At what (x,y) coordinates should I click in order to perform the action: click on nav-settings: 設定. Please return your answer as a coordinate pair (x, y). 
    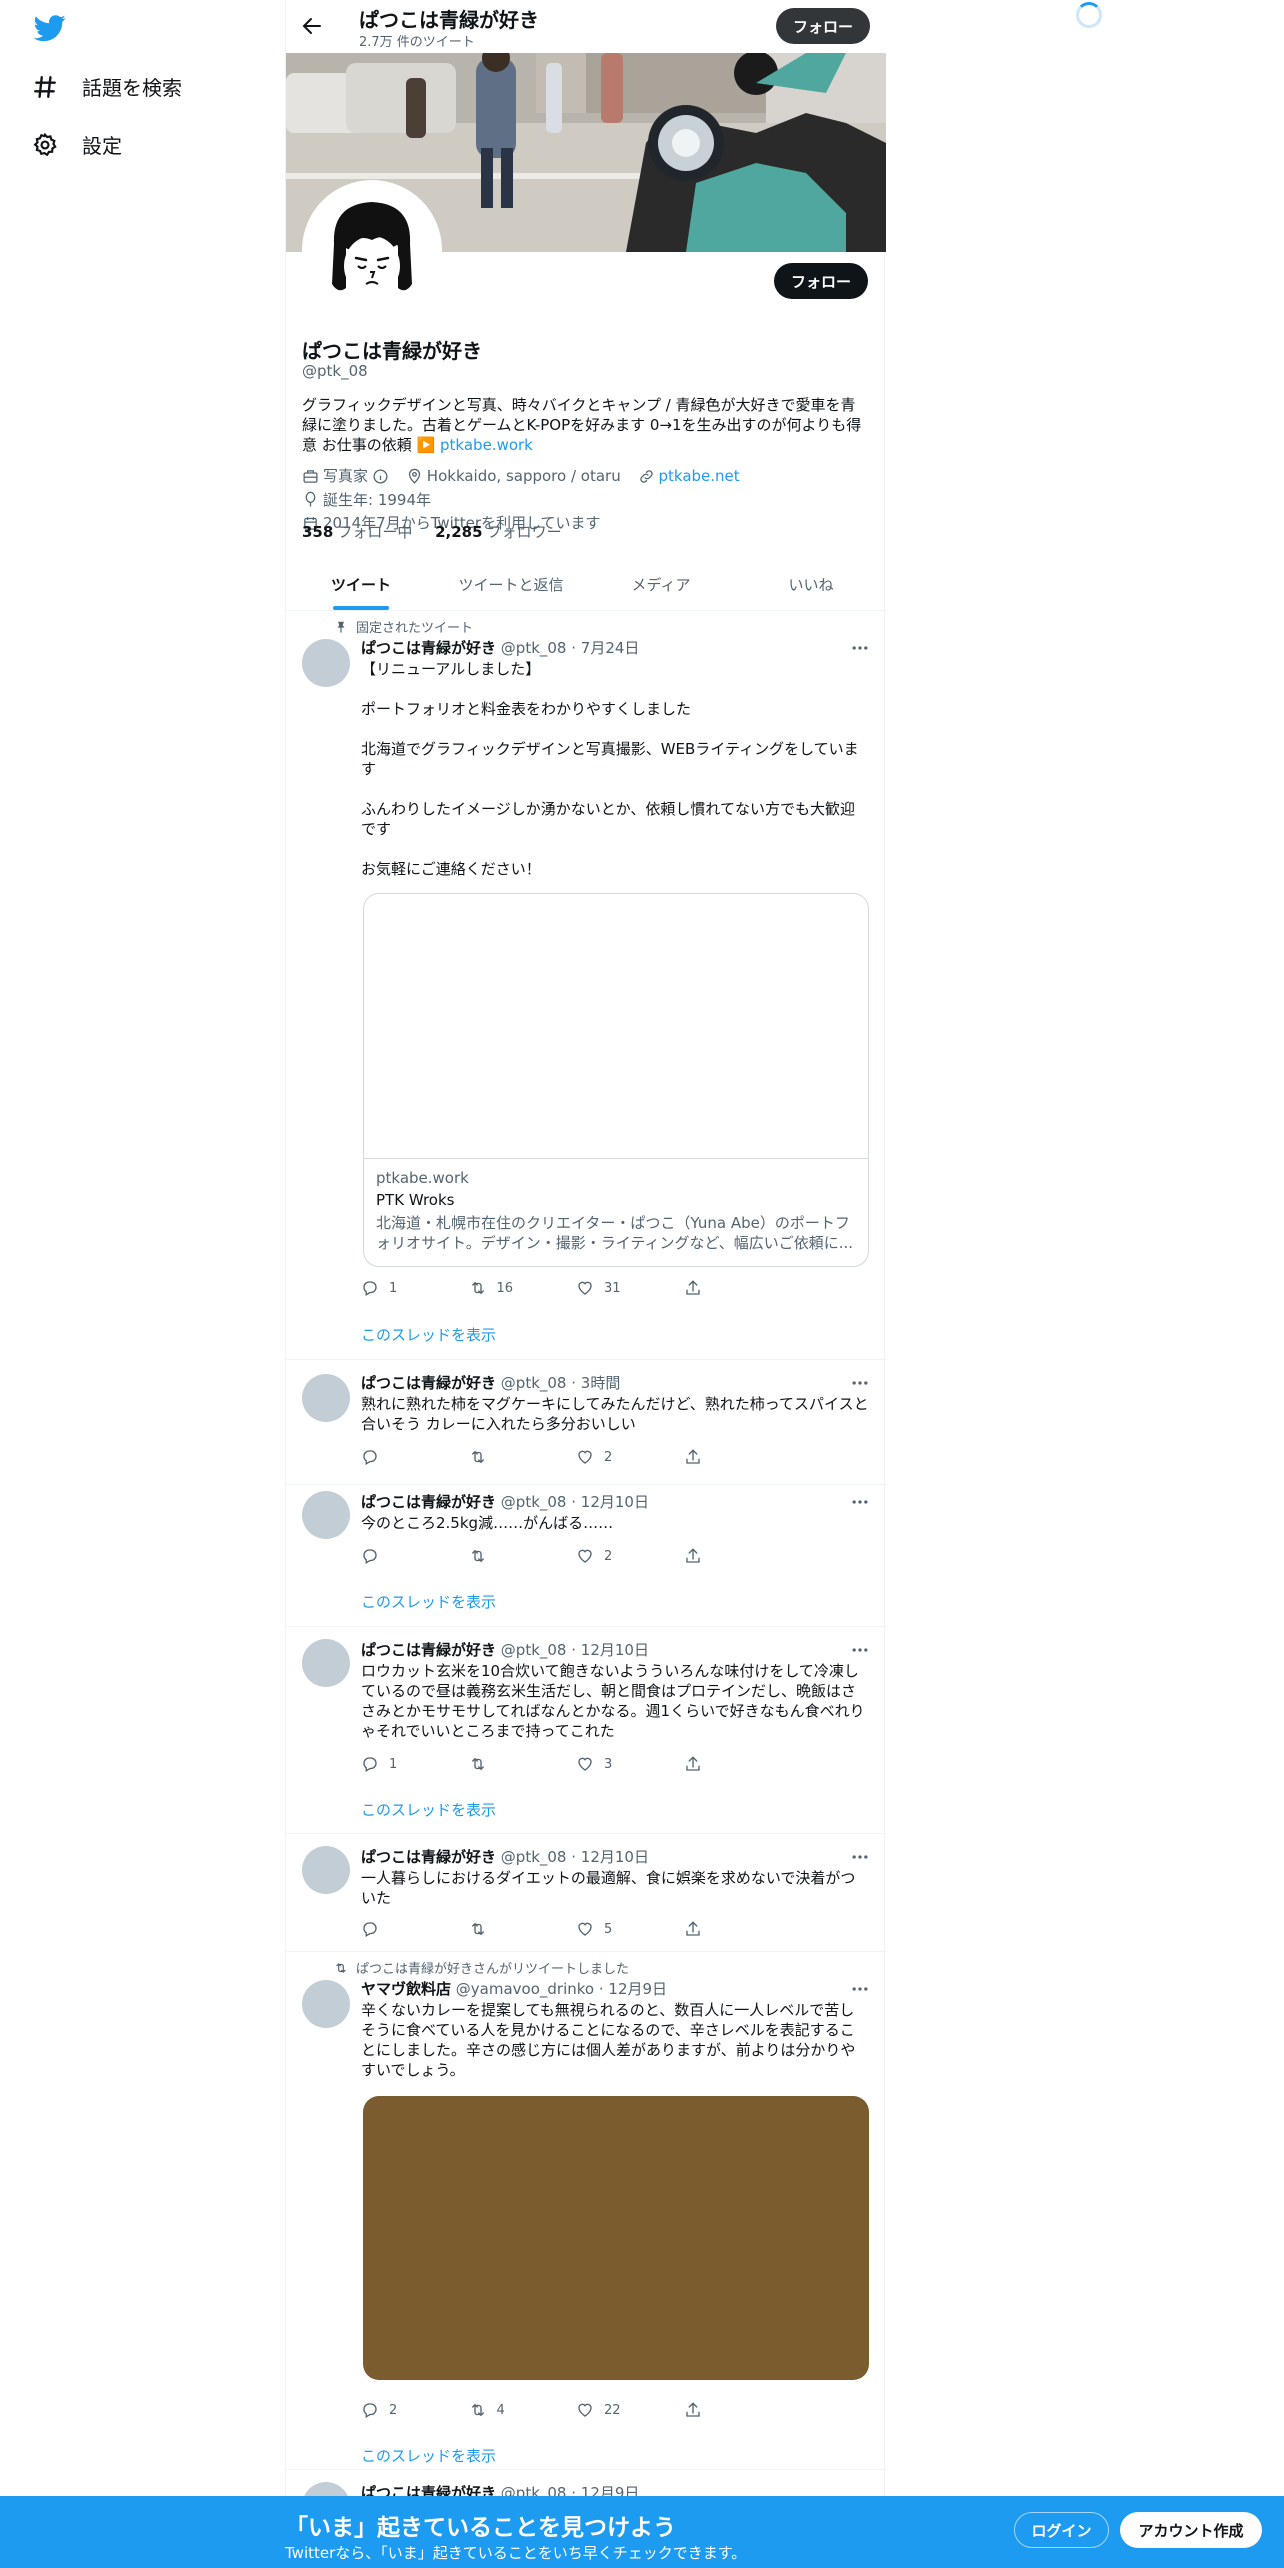
    Looking at the image, I should click on (77, 144).